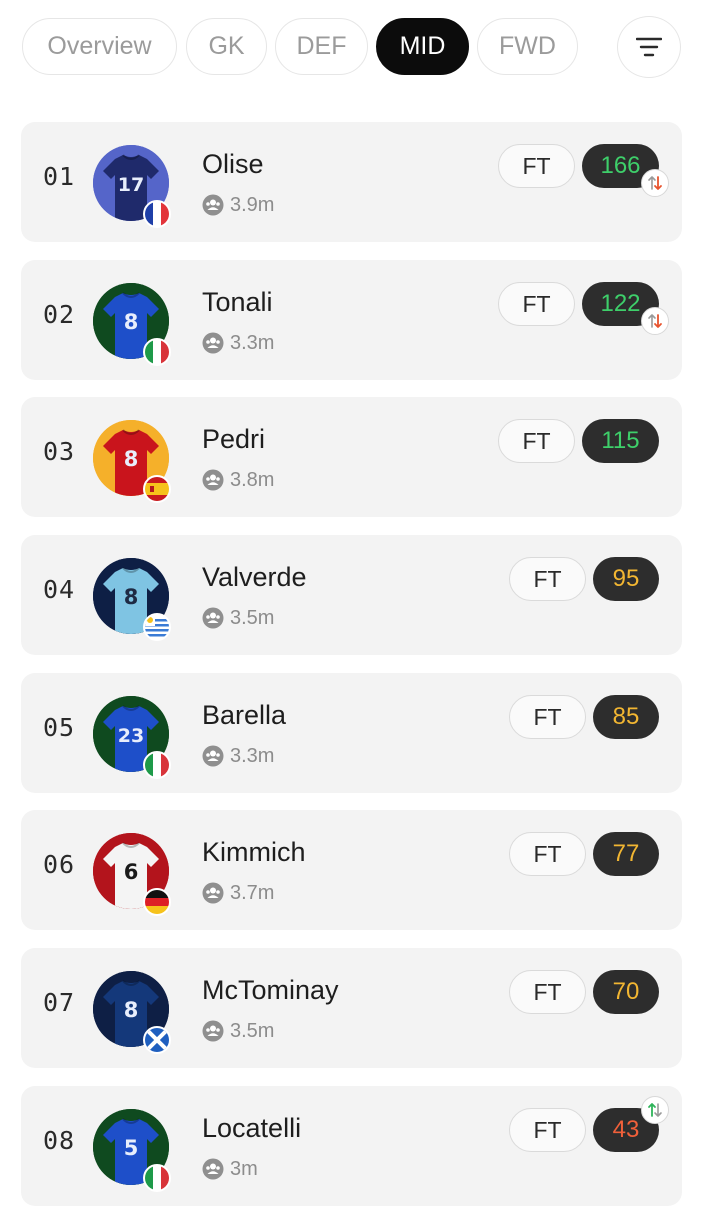 This screenshot has width=703, height=1206. What do you see at coordinates (59, 864) in the screenshot?
I see `player-rank: 06` at bounding box center [59, 864].